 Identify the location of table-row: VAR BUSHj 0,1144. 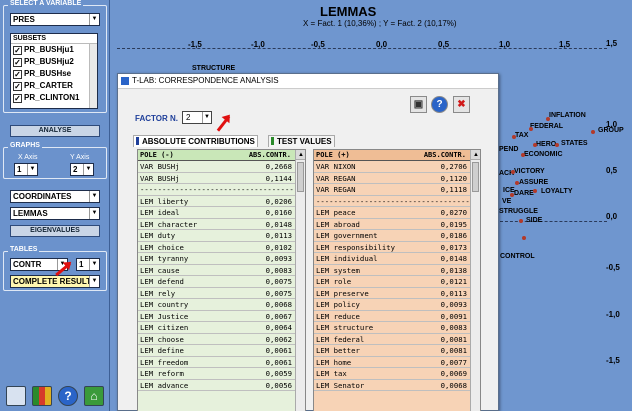
(216, 178).